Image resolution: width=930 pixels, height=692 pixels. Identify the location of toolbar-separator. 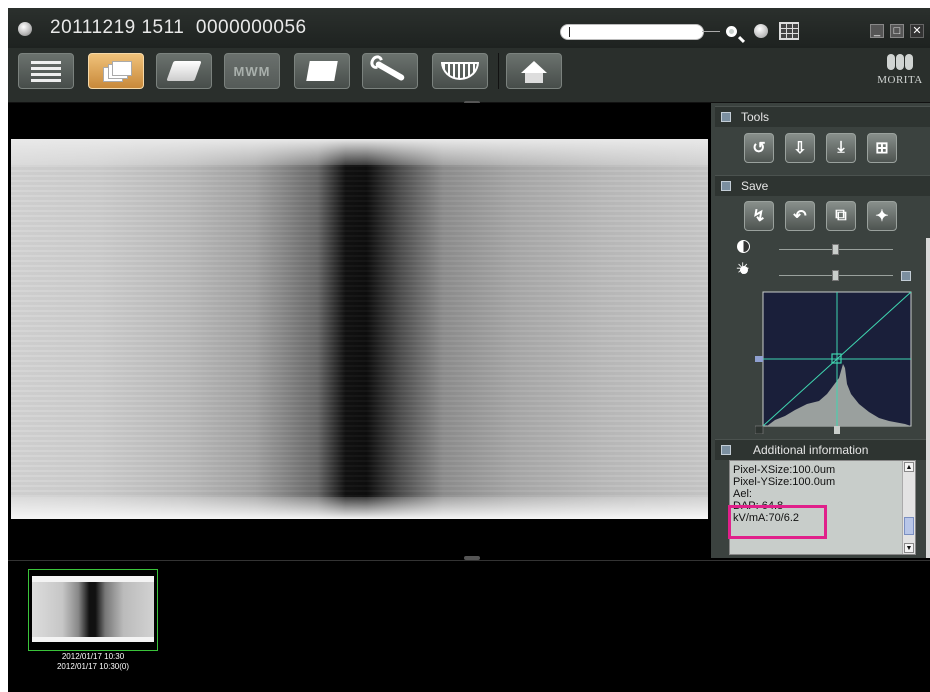
(498, 71).